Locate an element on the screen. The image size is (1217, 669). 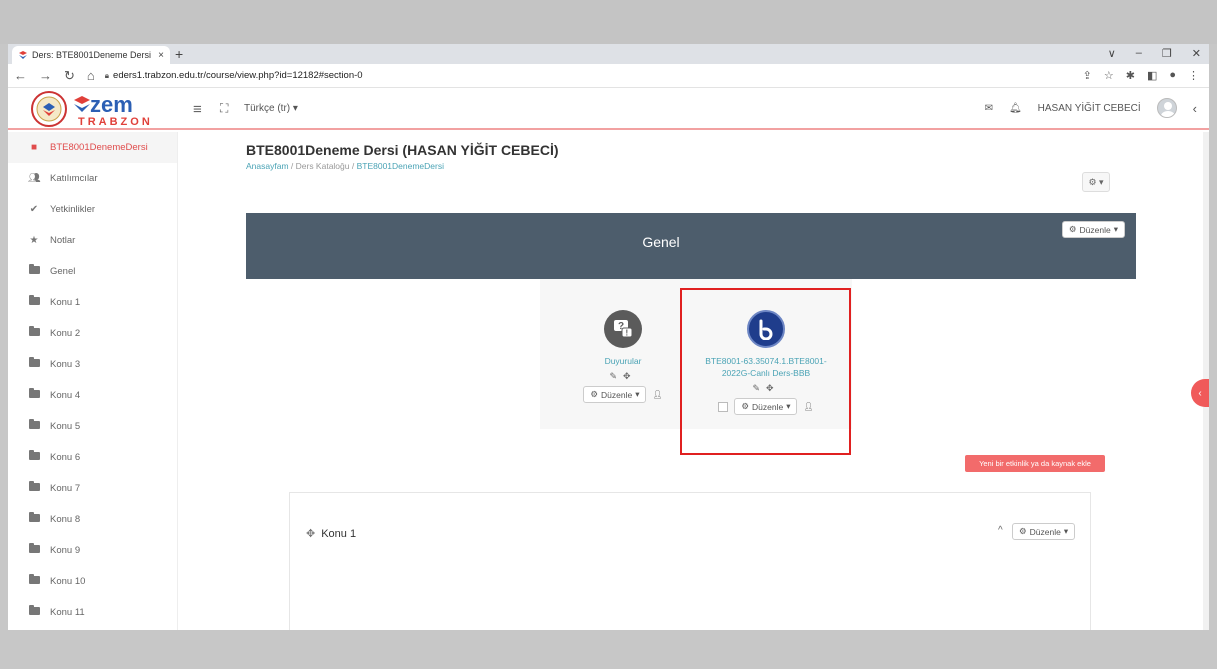
pencil-icon: ✎ is located at coordinates (616, 376).